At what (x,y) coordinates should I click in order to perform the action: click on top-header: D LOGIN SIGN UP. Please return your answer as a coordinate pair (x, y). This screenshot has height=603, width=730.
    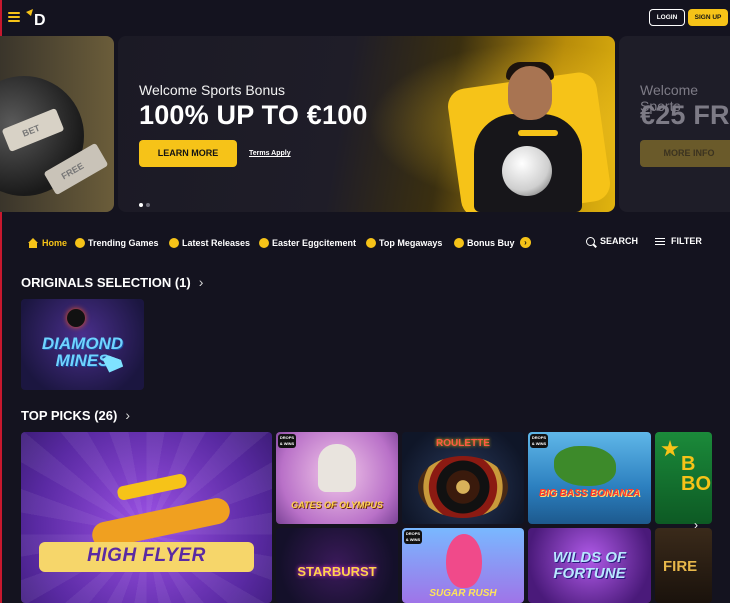
    Looking at the image, I should click on (365, 18).